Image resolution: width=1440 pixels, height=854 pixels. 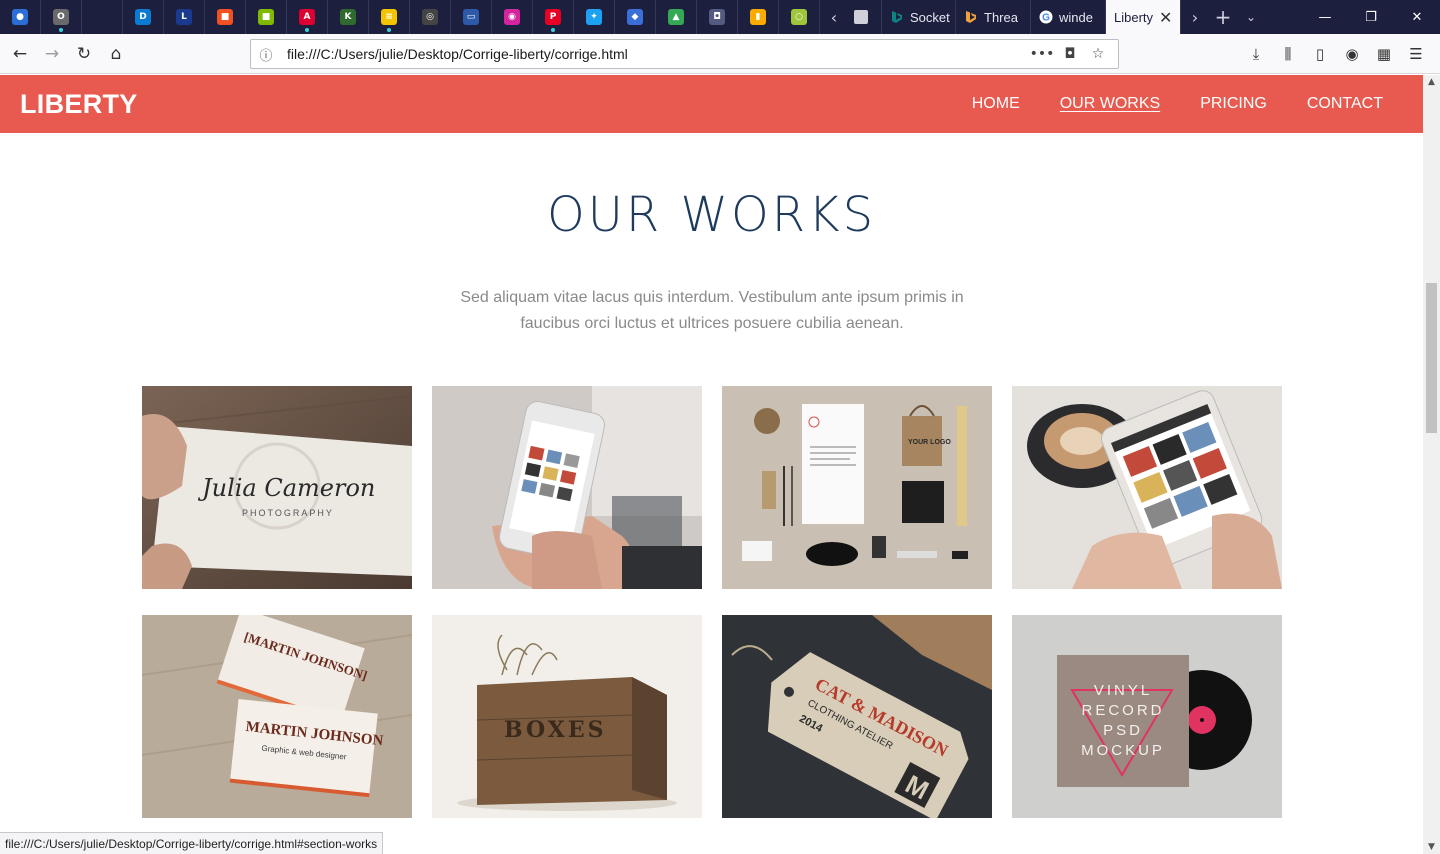 I want to click on pinned-tab: L, so click(x=184, y=17).